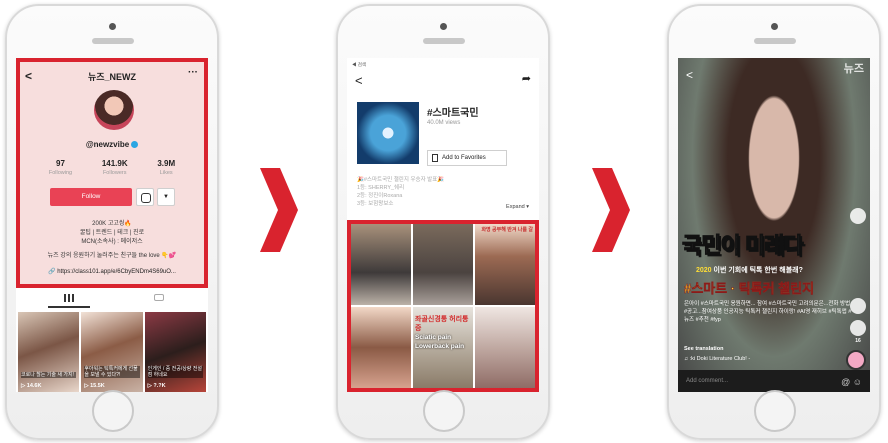 The width and height of the screenshot is (888, 443). Describe the element at coordinates (717, 359) in the screenshot. I see `music-ticker: ♫ :ki Doki Literature Club! -` at that location.